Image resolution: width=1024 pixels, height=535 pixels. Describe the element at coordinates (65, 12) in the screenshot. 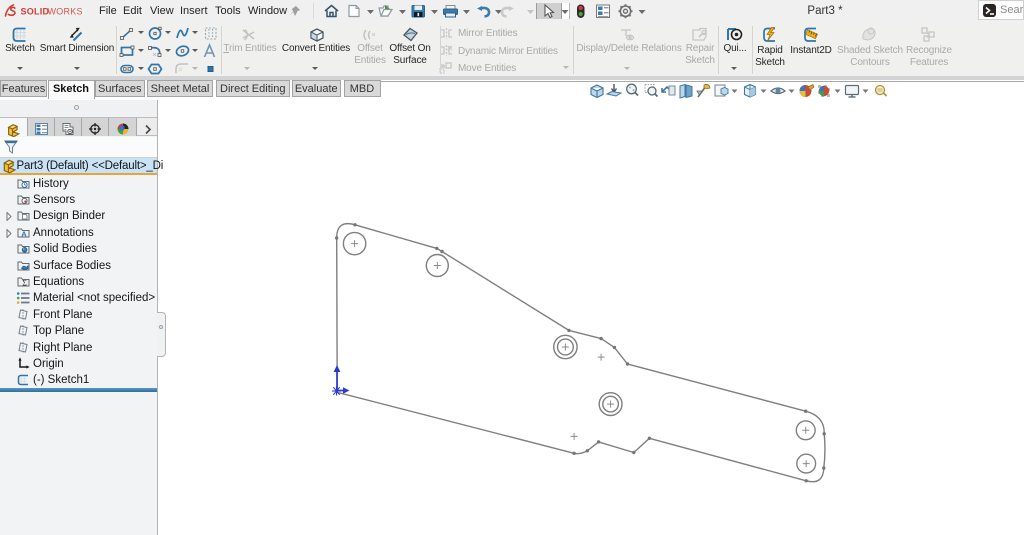

I see `svg-text: WORKS` at that location.